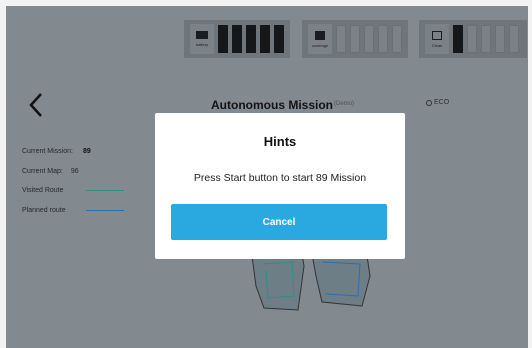  What do you see at coordinates (272, 105) in the screenshot?
I see `page-title: Autonomous Mission` at bounding box center [272, 105].